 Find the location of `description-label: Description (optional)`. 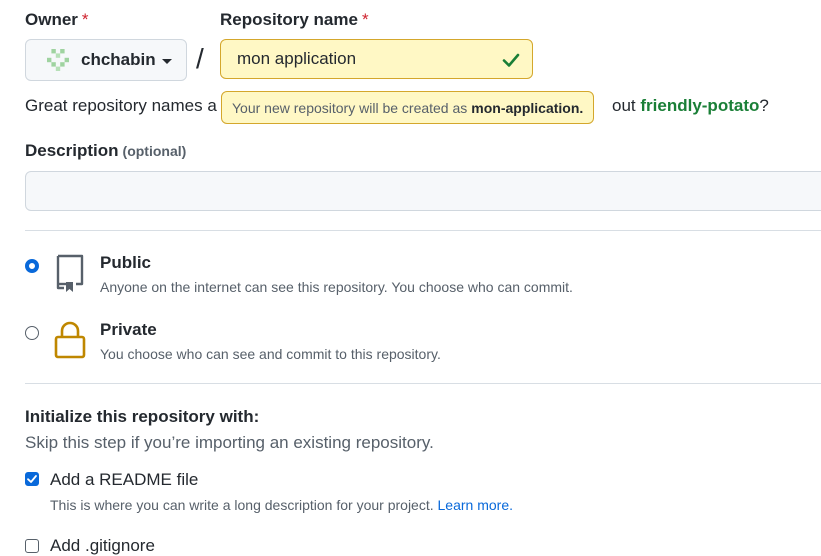

description-label: Description (optional) is located at coordinates (105, 151).